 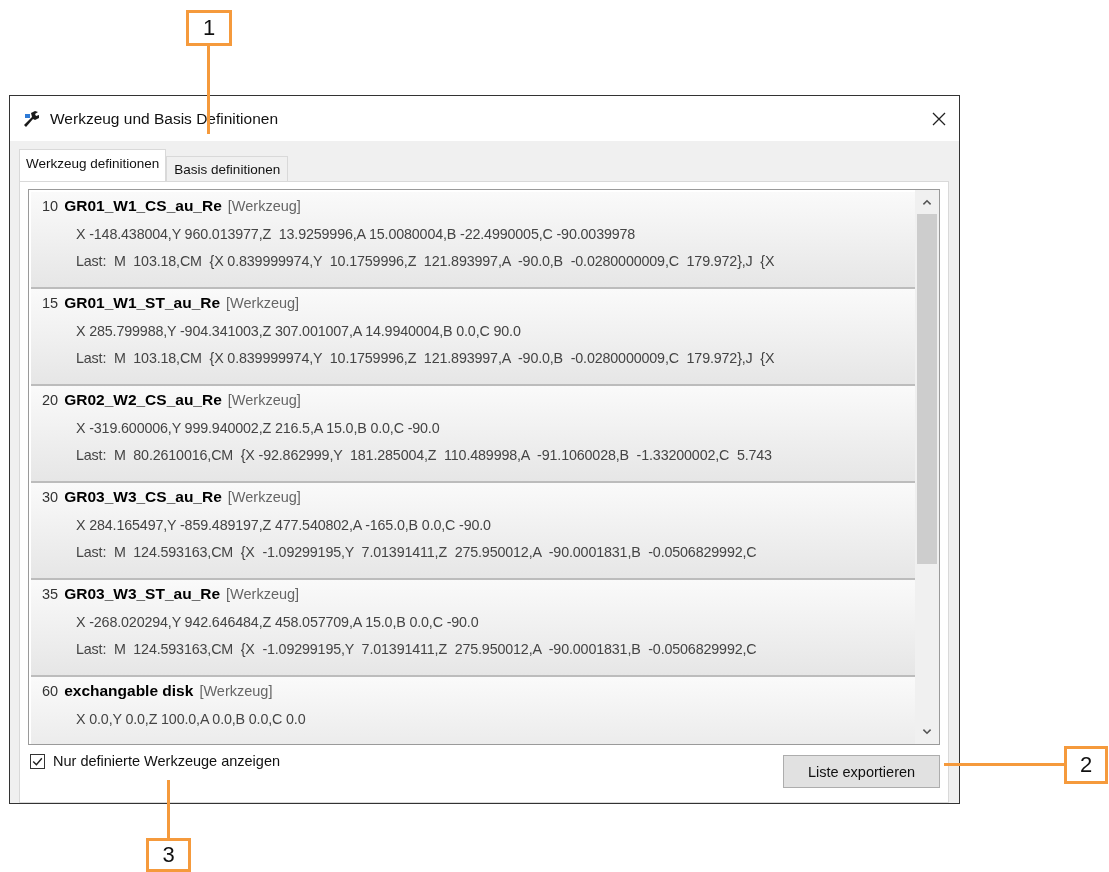 I want to click on item-number: 60, so click(x=50, y=691).